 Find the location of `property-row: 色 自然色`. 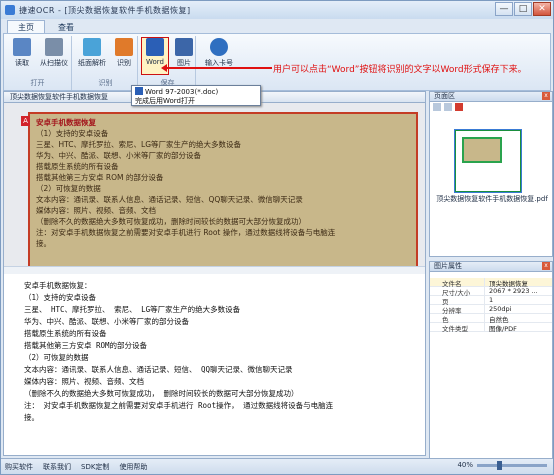

property-row: 色 自然色 is located at coordinates (491, 319).